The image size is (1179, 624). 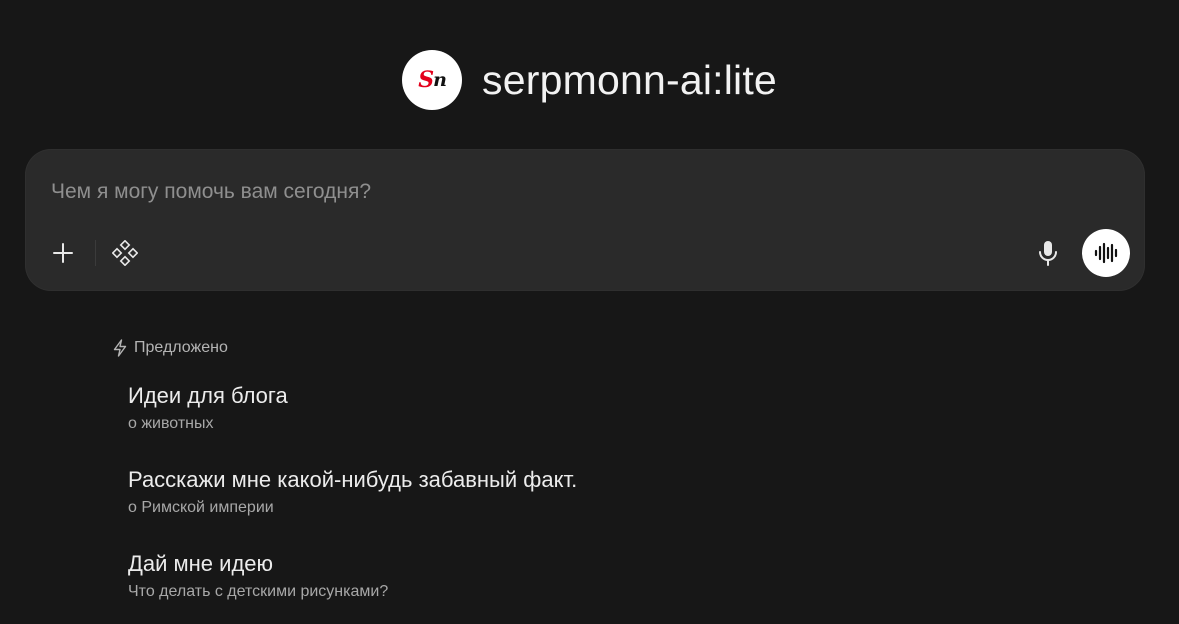 I want to click on microphone-icon, so click(x=1048, y=253).